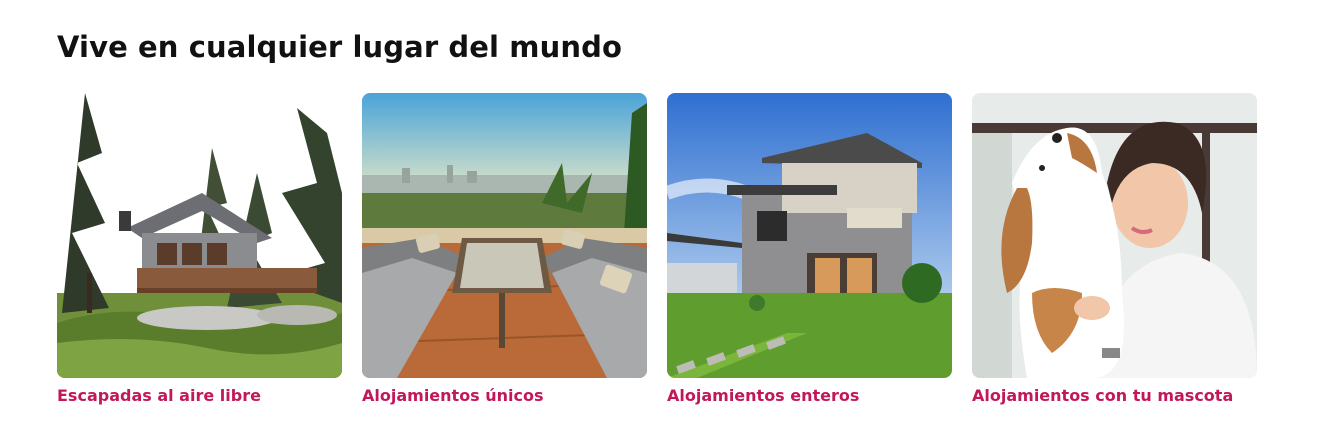  Describe the element at coordinates (453, 395) in the screenshot. I see `card-label: Alojamientos únicos` at that location.